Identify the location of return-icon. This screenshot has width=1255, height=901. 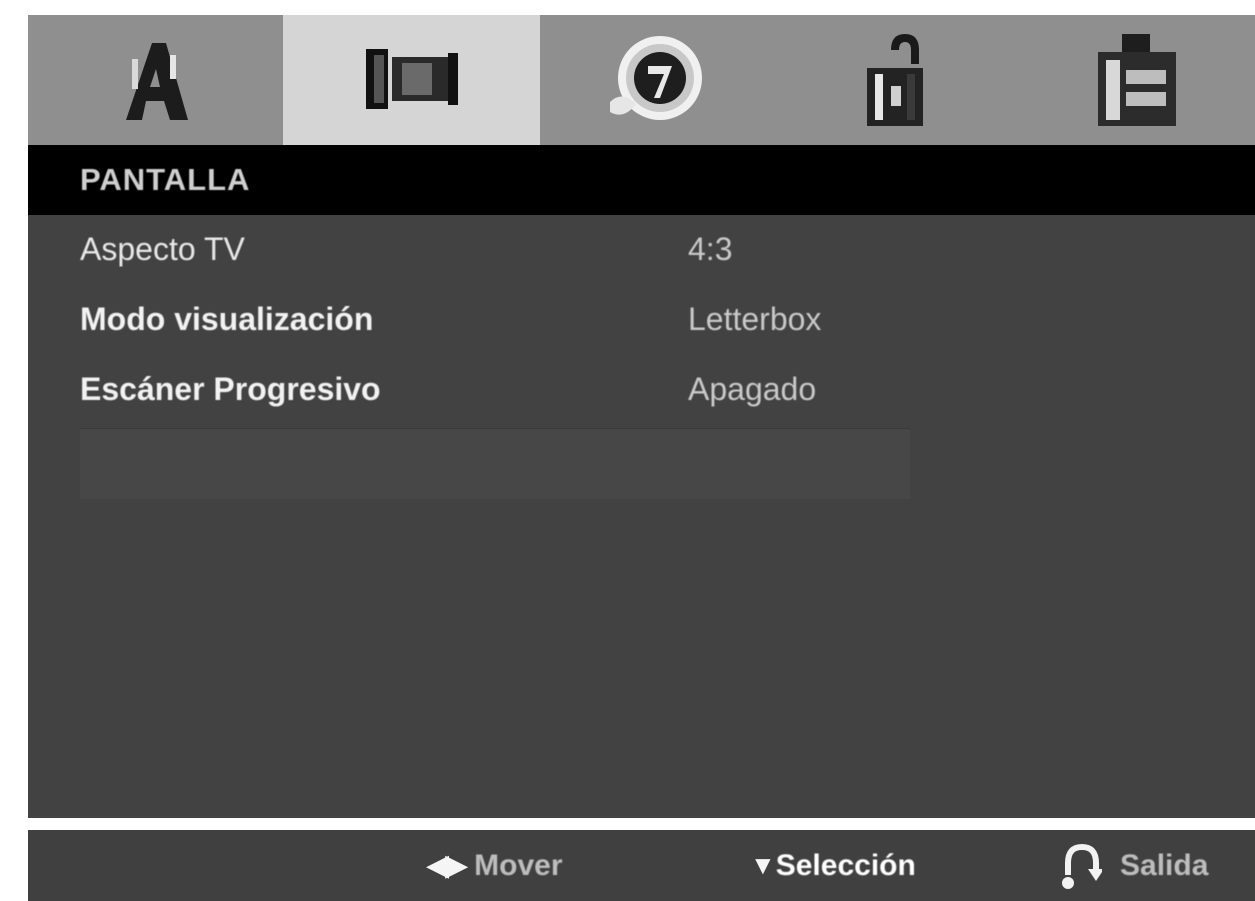
(1082, 866).